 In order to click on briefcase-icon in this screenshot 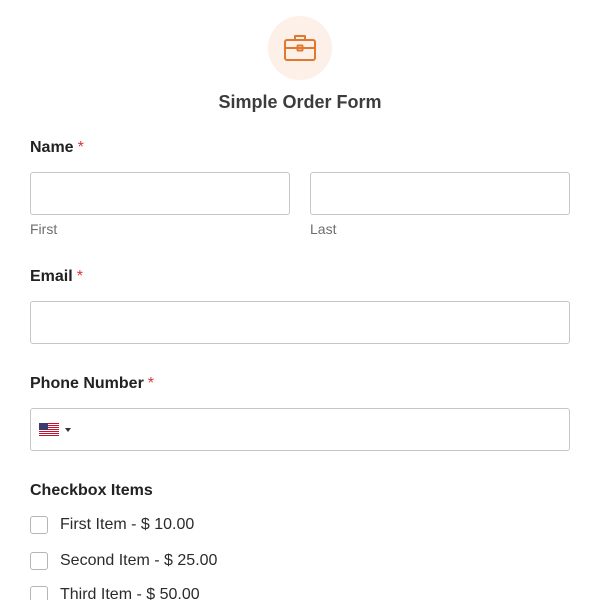, I will do `click(300, 48)`.